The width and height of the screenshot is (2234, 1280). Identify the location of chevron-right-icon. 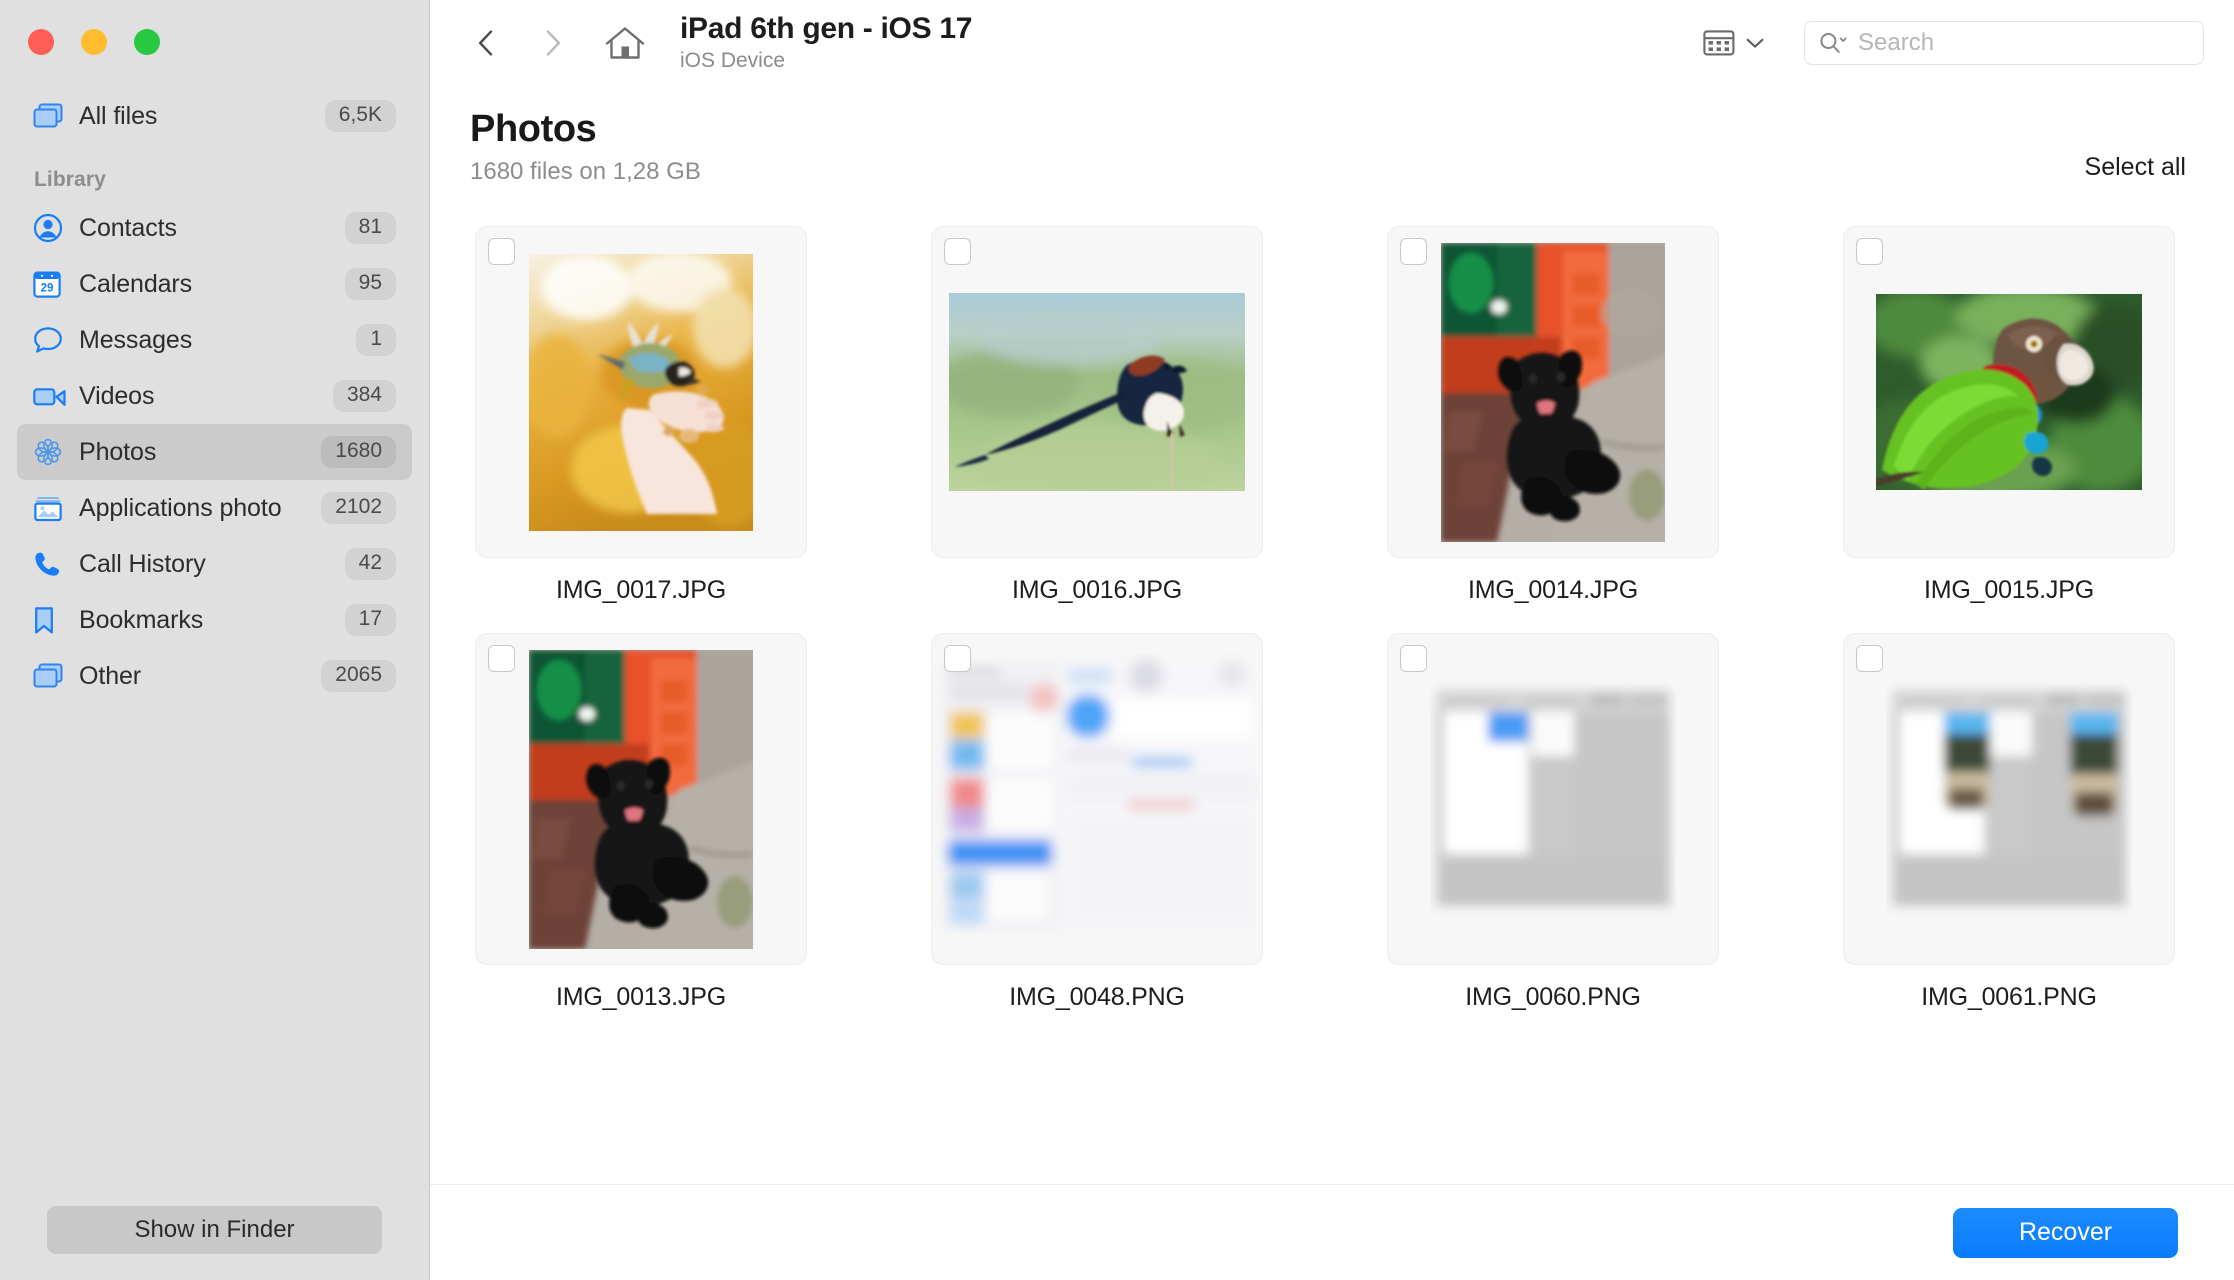
(553, 43).